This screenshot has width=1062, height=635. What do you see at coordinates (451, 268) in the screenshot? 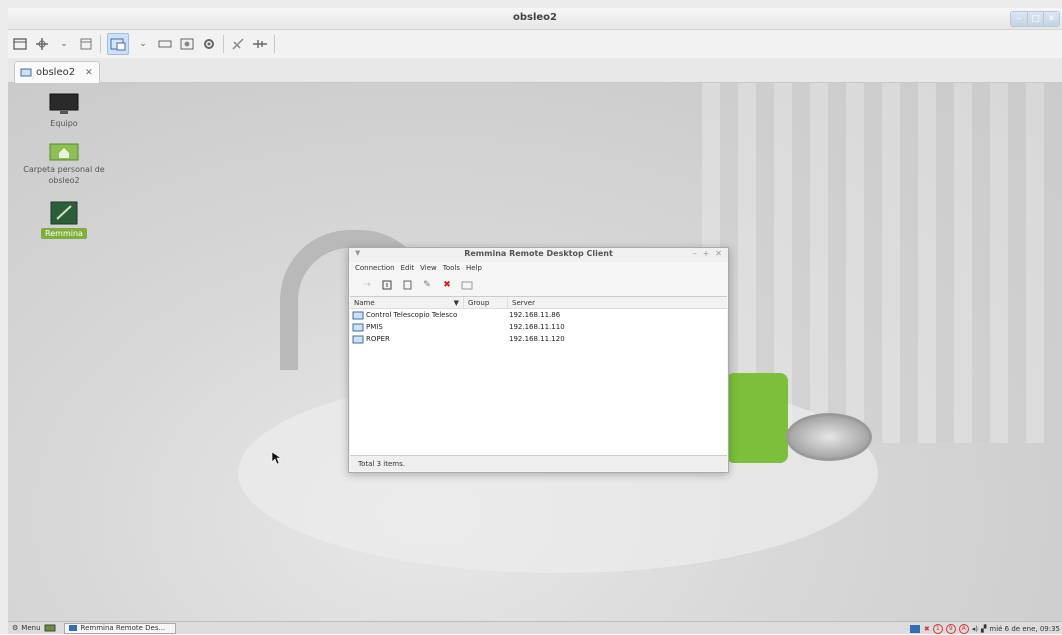
I see `menu-tools: Tools` at bounding box center [451, 268].